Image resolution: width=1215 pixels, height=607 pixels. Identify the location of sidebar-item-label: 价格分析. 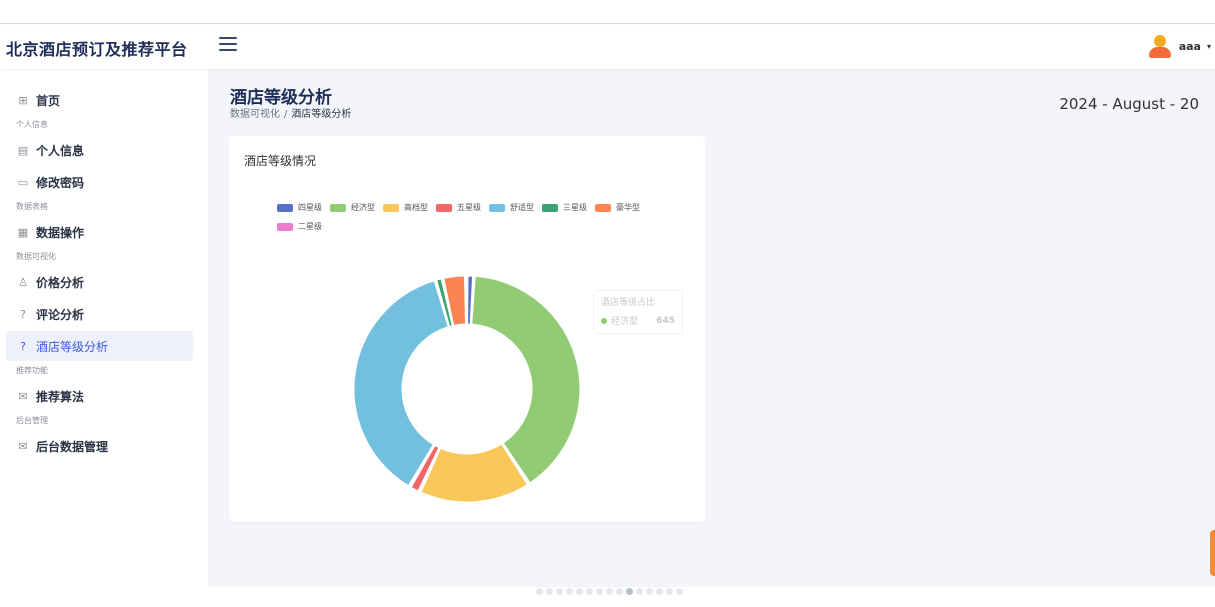
(60, 282).